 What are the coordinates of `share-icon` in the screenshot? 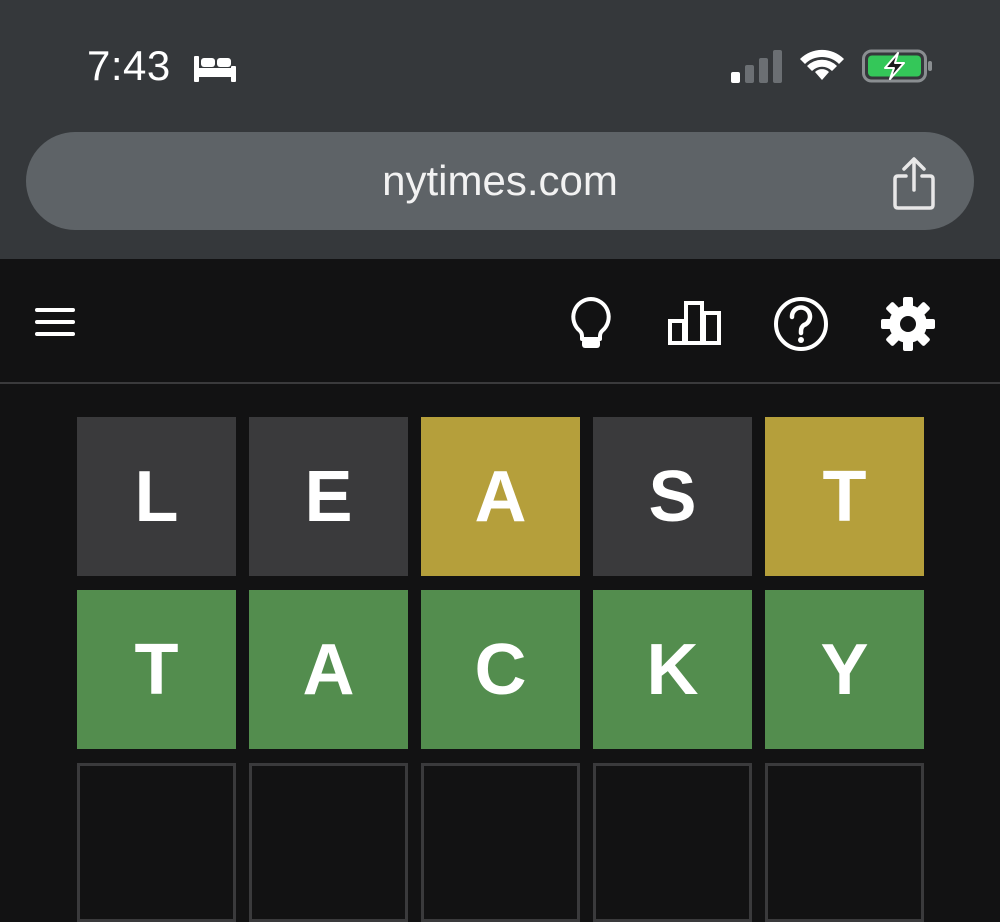 It's located at (914, 183).